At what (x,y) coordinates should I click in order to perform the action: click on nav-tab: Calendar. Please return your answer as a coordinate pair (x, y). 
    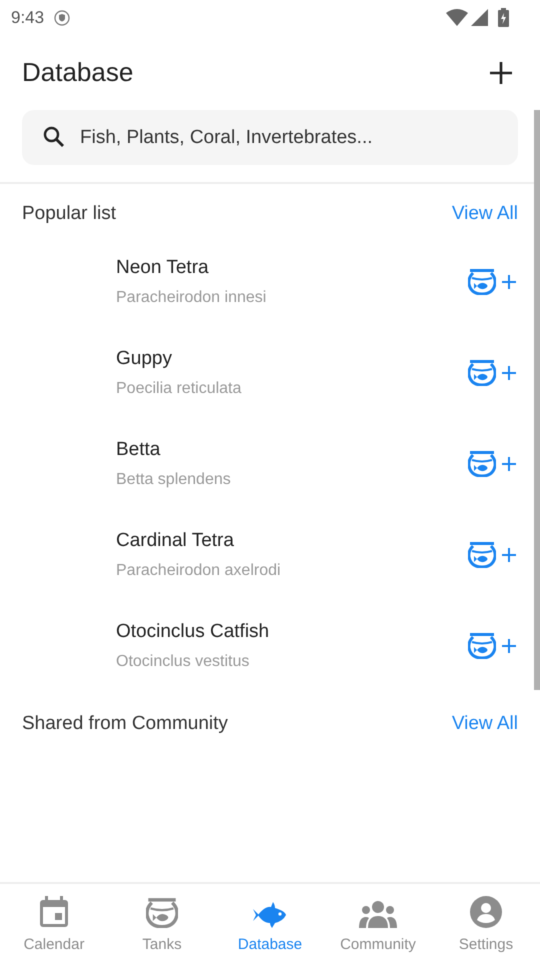
    Looking at the image, I should click on (54, 922).